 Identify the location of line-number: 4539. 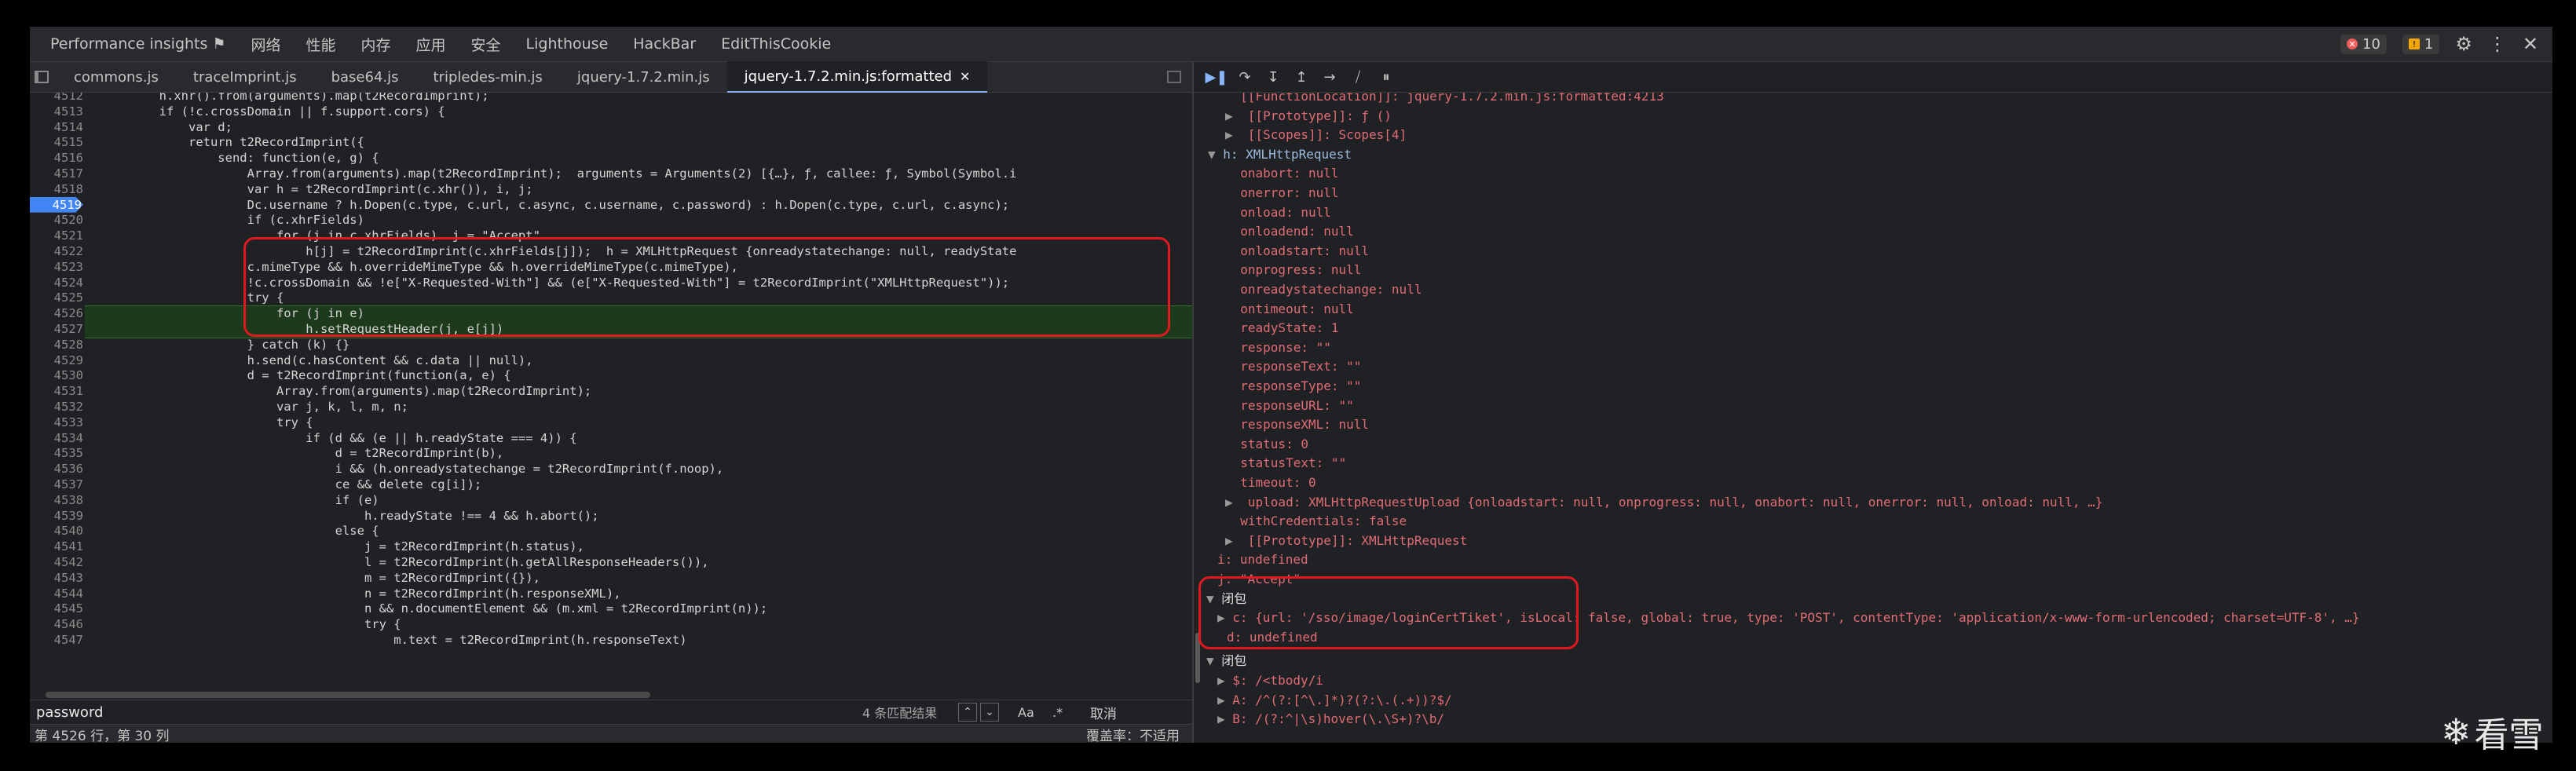
(57, 516).